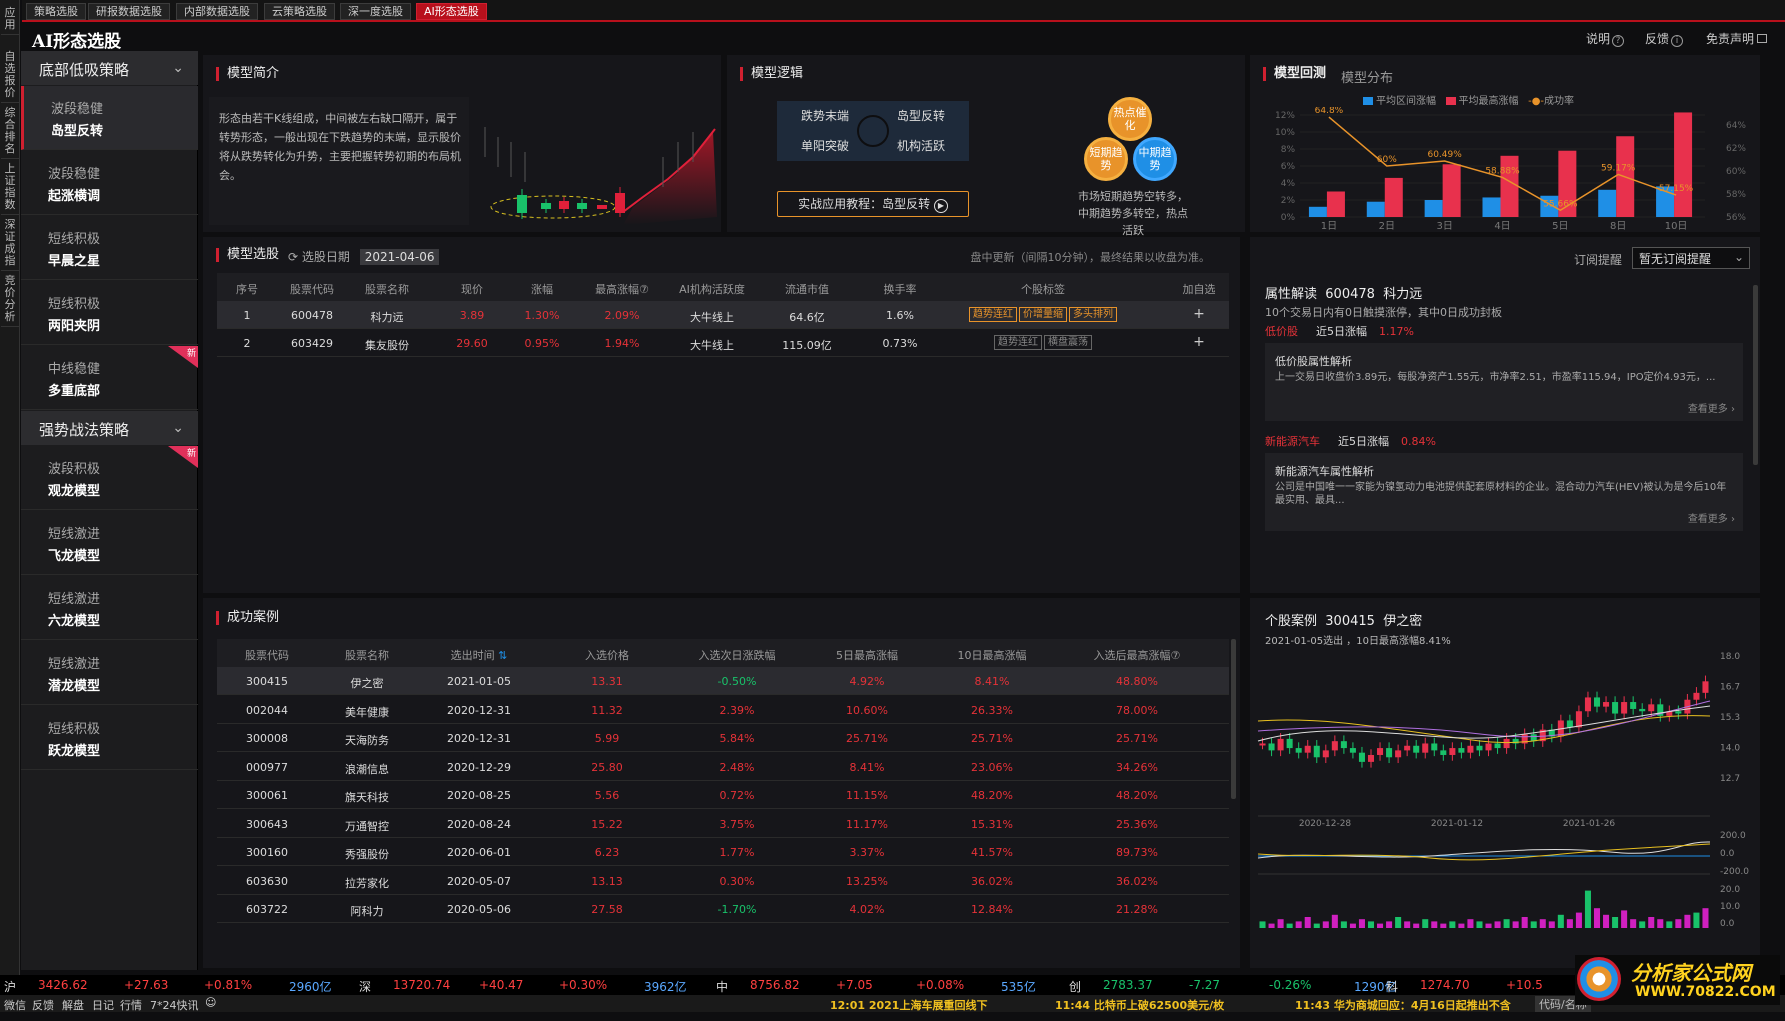  Describe the element at coordinates (1605, 38) in the screenshot. I see `help-link: 说明?` at that location.